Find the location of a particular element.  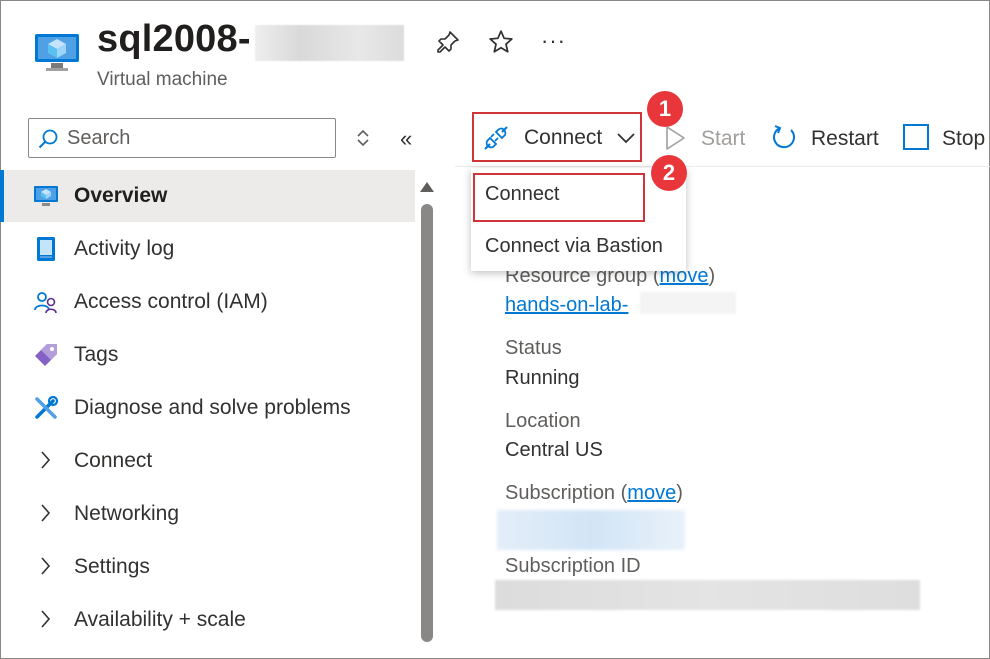

toolbar-divider is located at coordinates (722, 166).